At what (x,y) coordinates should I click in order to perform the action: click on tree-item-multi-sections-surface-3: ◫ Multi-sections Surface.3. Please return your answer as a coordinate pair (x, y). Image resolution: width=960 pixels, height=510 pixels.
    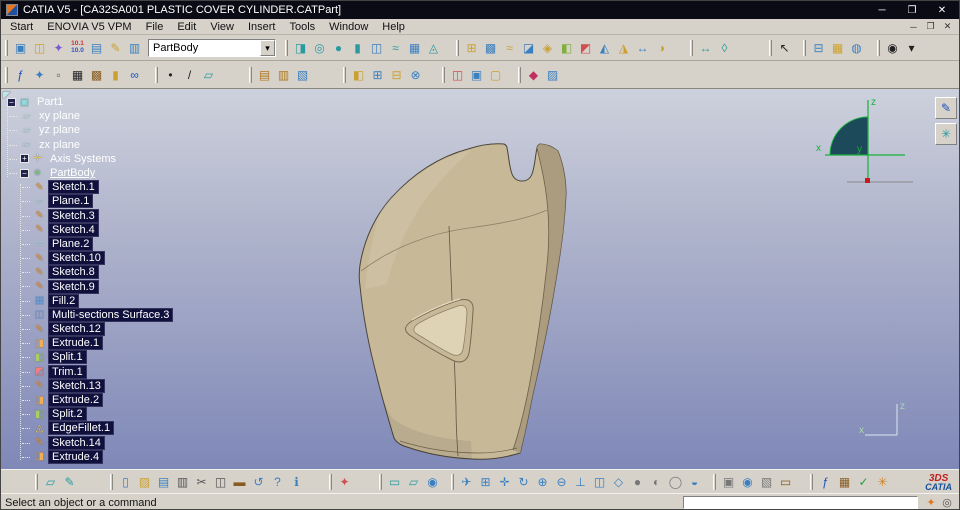
    Looking at the image, I should click on (88, 315).